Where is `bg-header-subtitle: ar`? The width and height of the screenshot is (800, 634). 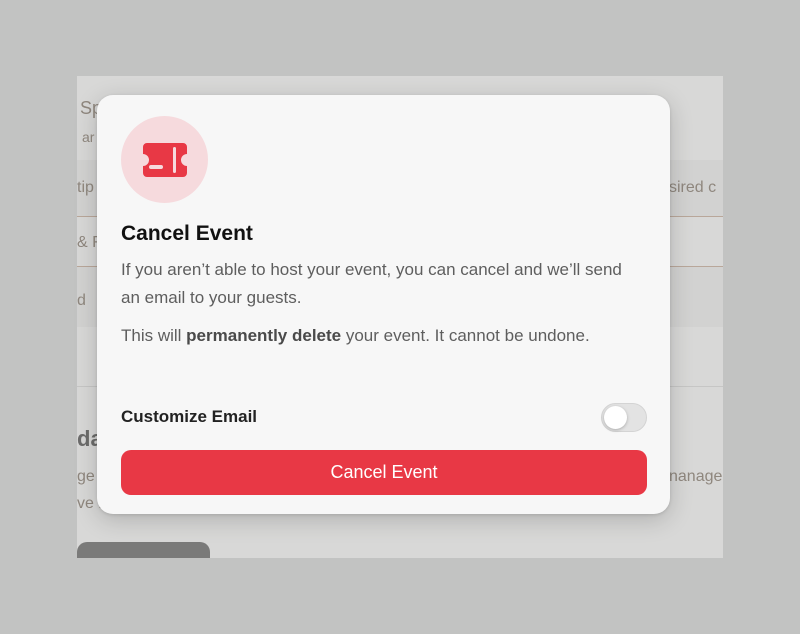
bg-header-subtitle: ar is located at coordinates (88, 137).